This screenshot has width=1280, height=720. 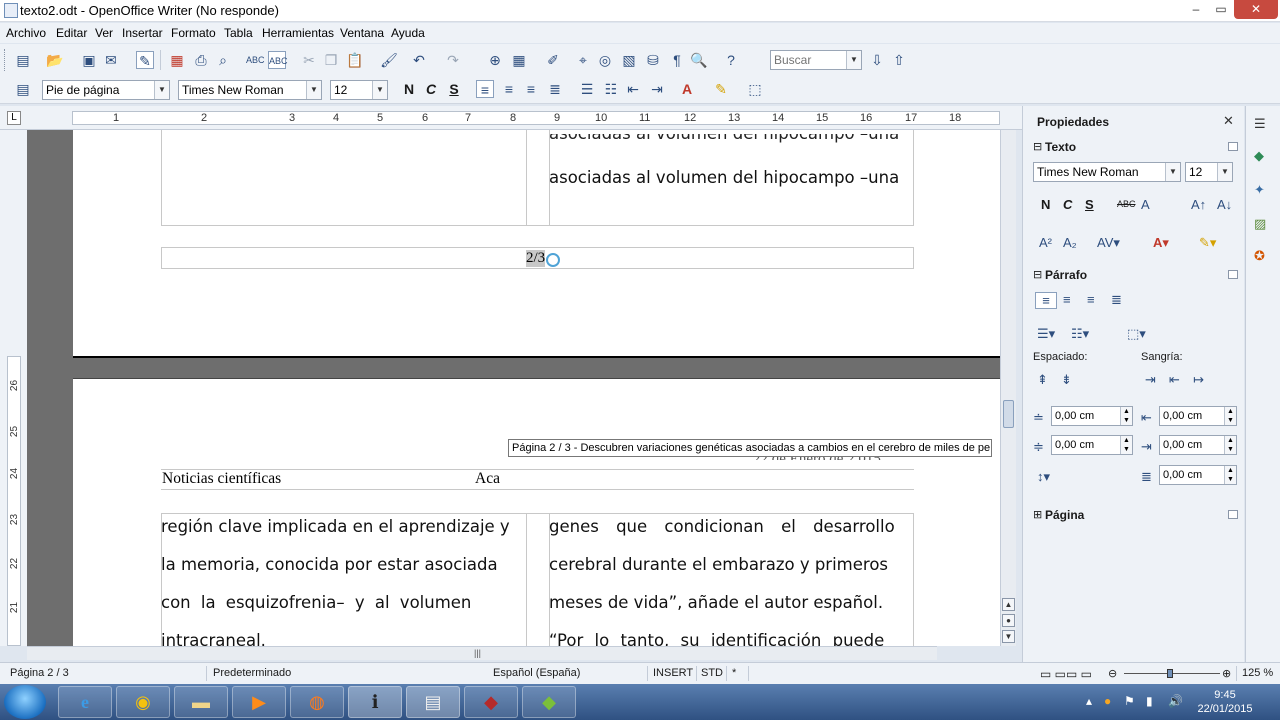 What do you see at coordinates (55, 60) in the screenshot?
I see `open-folder-icon: 📂` at bounding box center [55, 60].